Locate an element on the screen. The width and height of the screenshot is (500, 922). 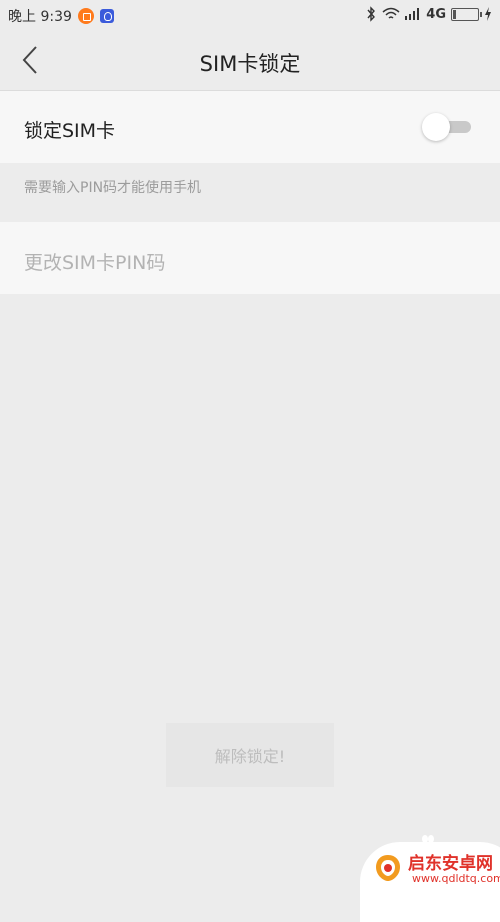
lock-sim-label: 锁定SIM卡 is located at coordinates (70, 131).